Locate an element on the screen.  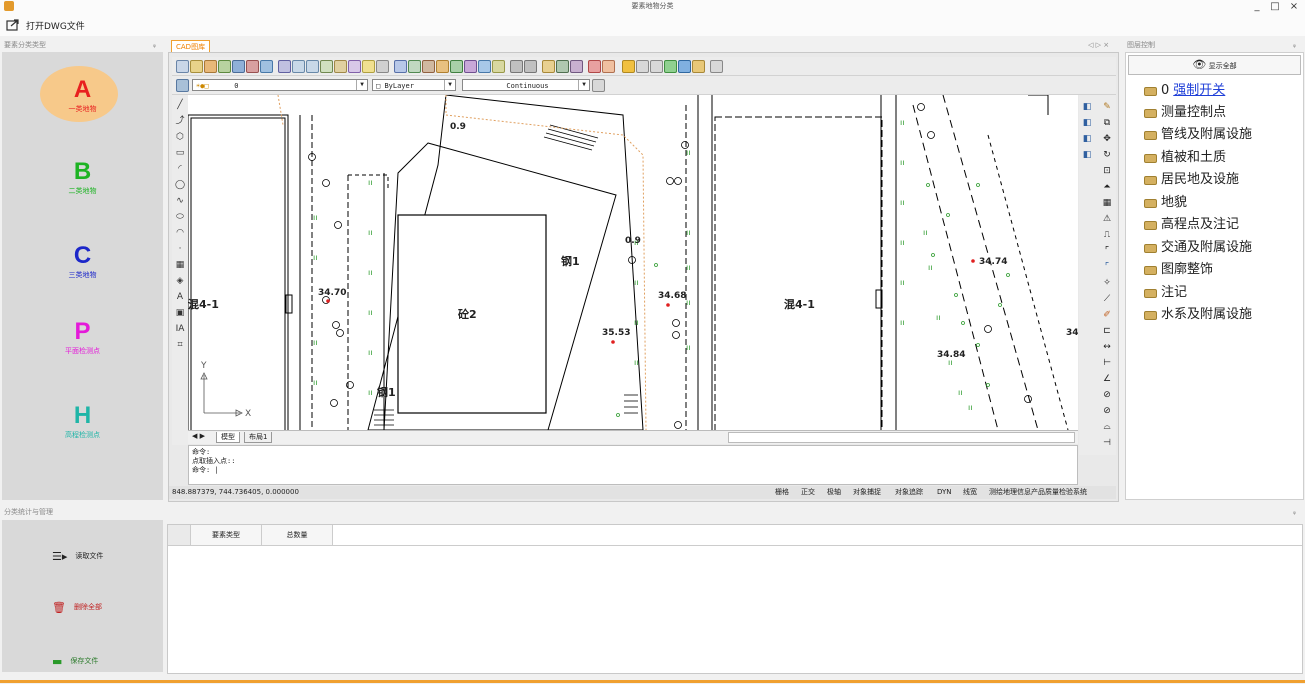
layer-item: 管线及附属设施 is located at coordinates (1198, 135).